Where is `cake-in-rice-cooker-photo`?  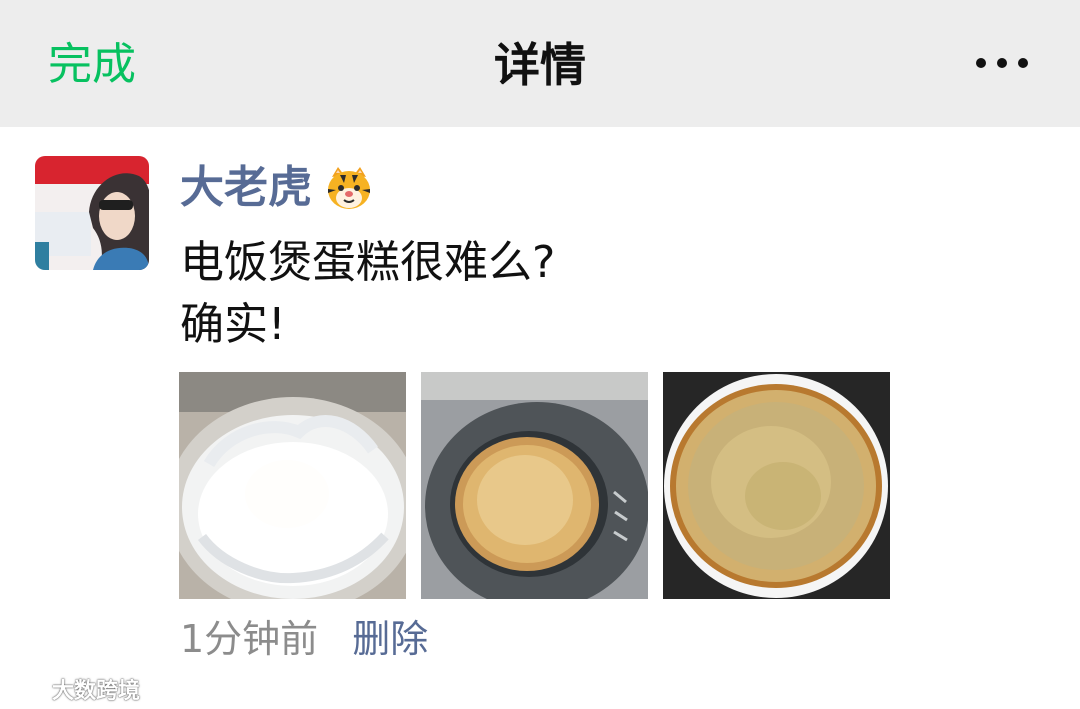
cake-in-rice-cooker-photo is located at coordinates (534, 485).